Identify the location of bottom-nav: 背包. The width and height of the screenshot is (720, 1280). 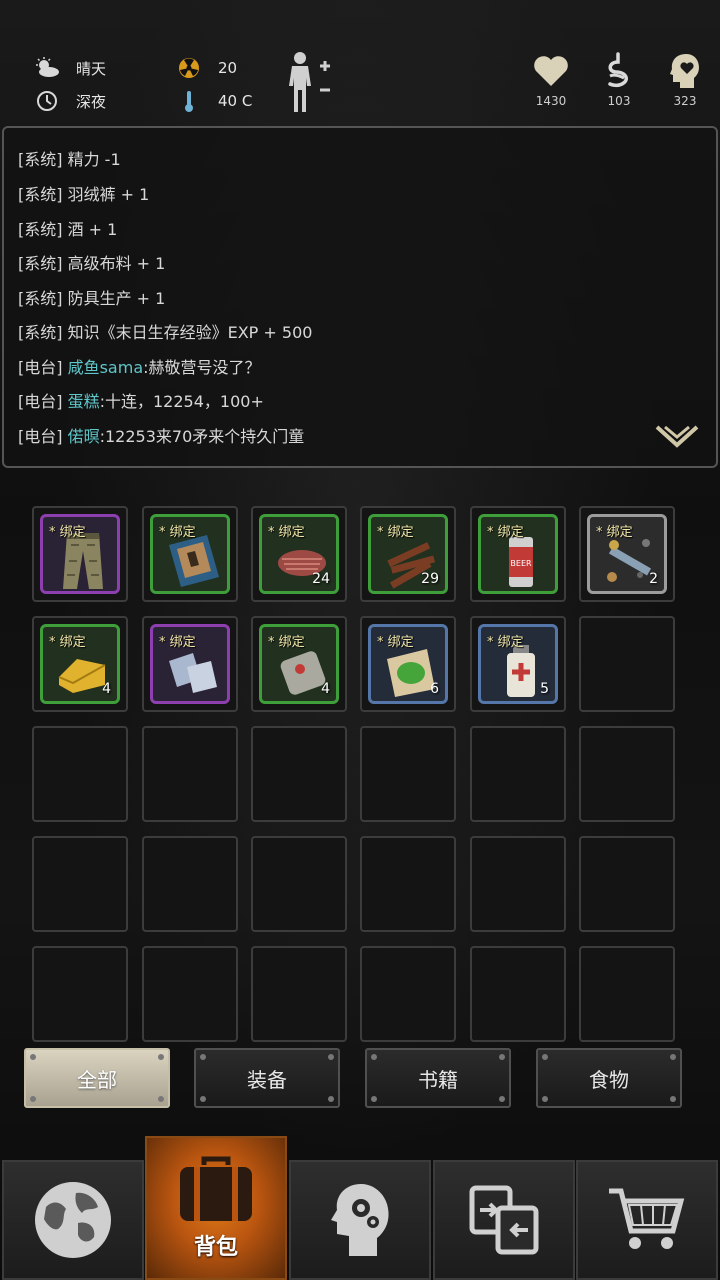
(360, 1208).